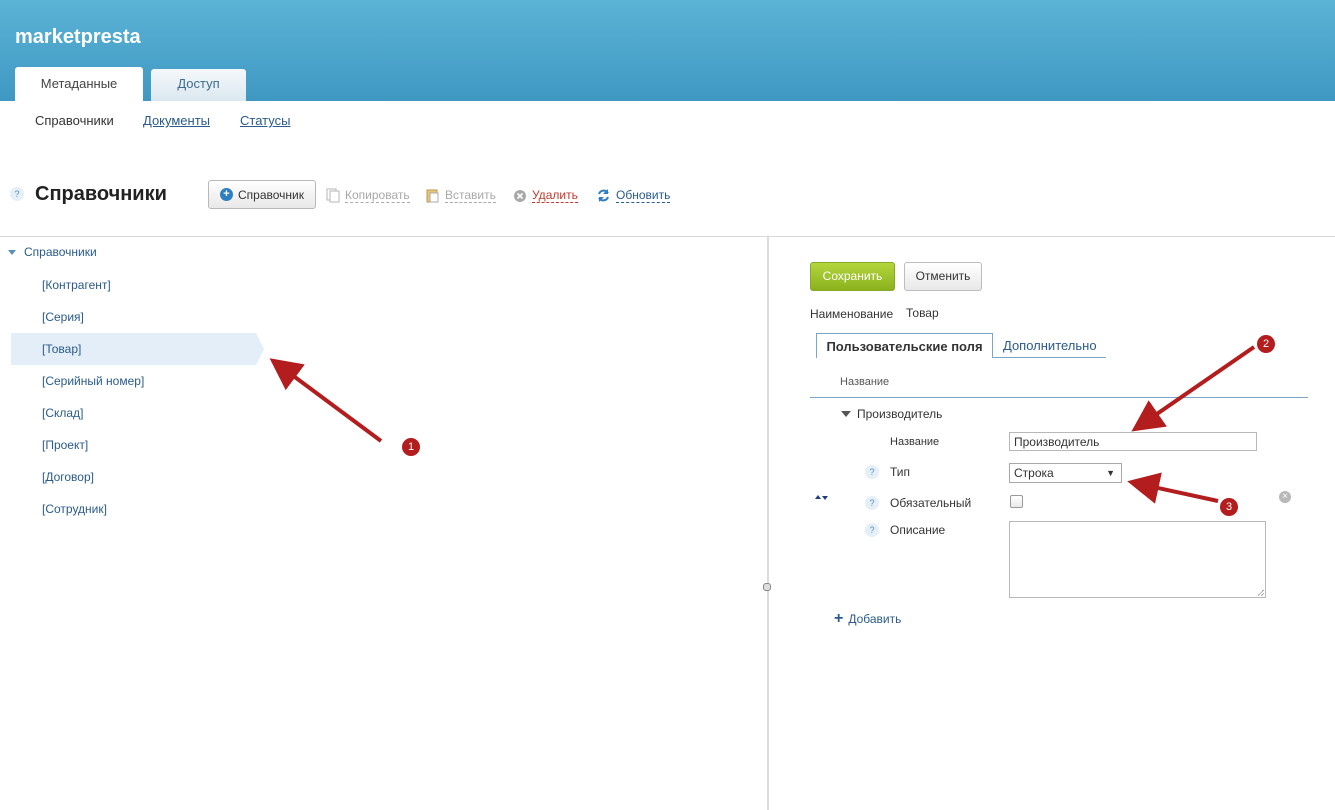 This screenshot has width=1335, height=810. What do you see at coordinates (1266, 344) in the screenshot?
I see `annotation-badge-2: 2` at bounding box center [1266, 344].